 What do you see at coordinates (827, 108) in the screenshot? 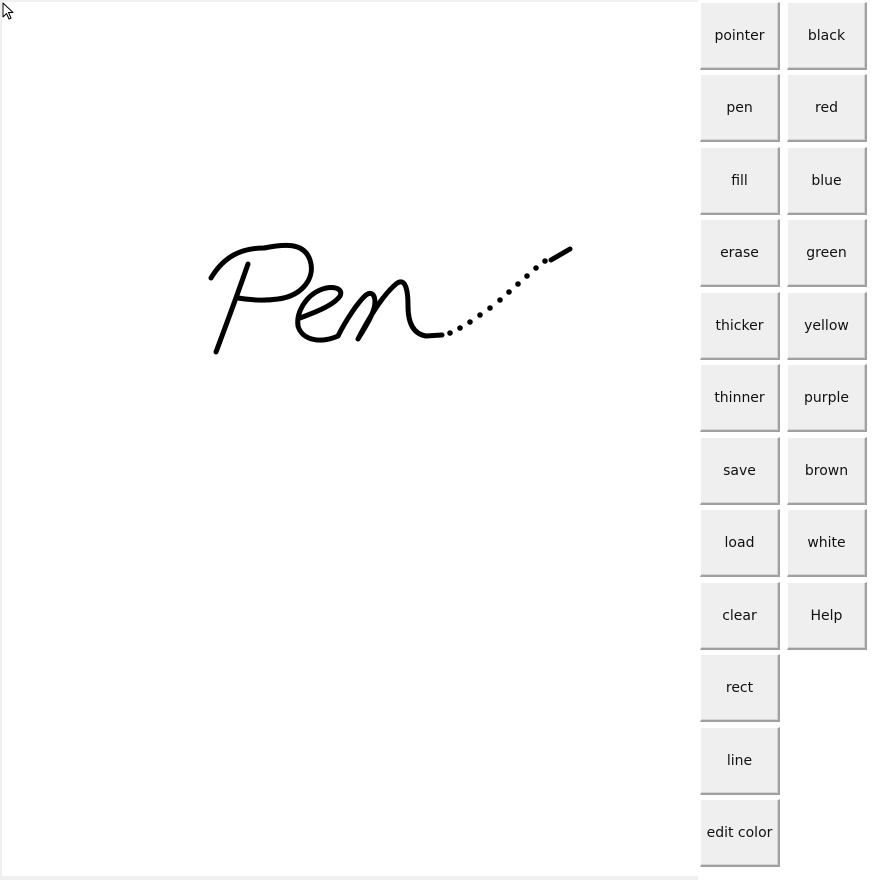
I see `color-red-button: red` at bounding box center [827, 108].